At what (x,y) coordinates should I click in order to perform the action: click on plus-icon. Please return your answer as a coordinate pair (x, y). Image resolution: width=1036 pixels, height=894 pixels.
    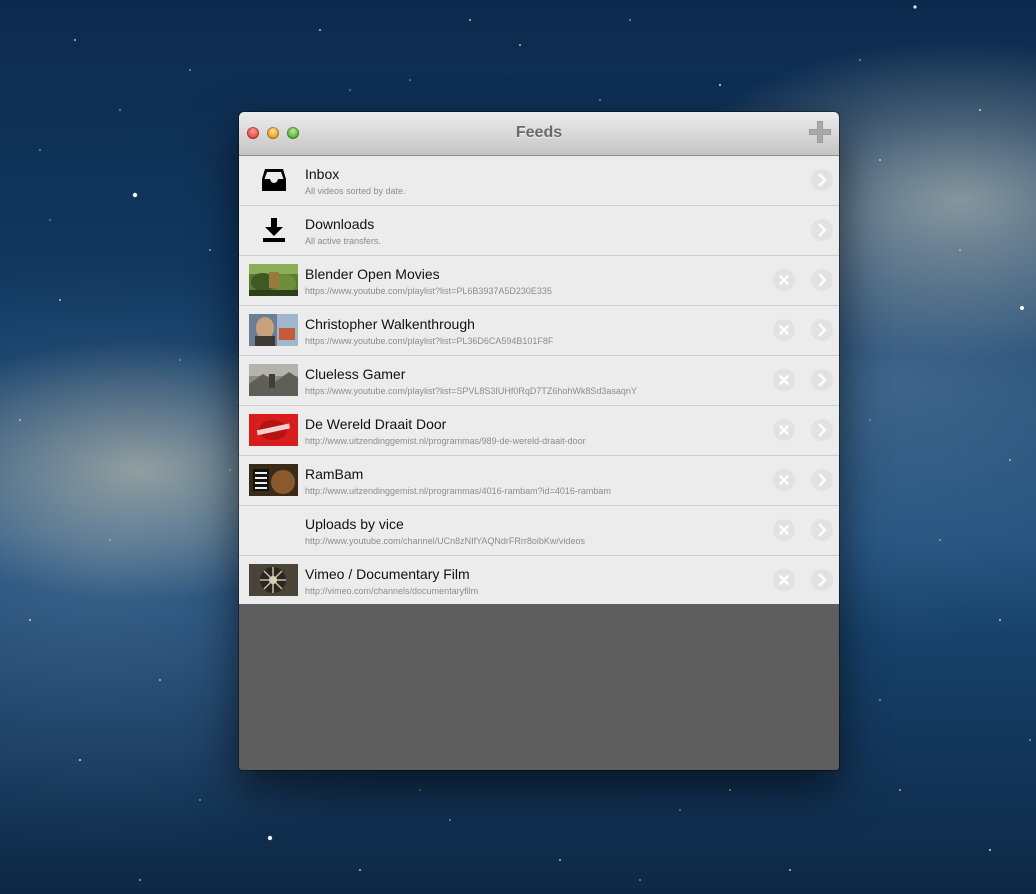
    Looking at the image, I should click on (820, 132).